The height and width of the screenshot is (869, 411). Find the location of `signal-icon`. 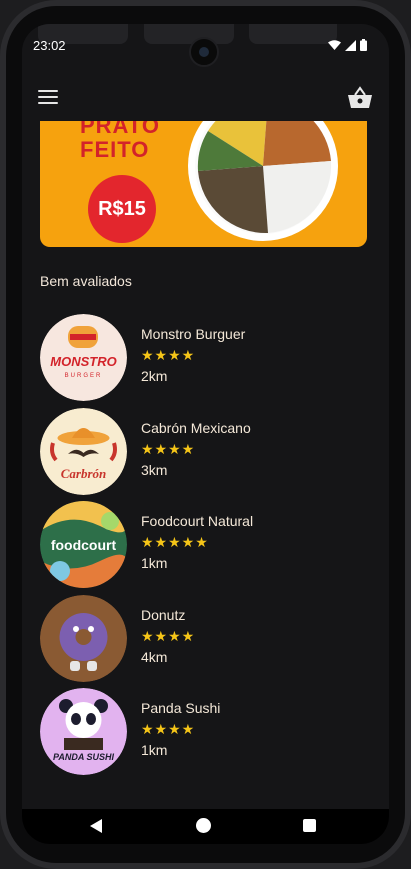

signal-icon is located at coordinates (350, 45).